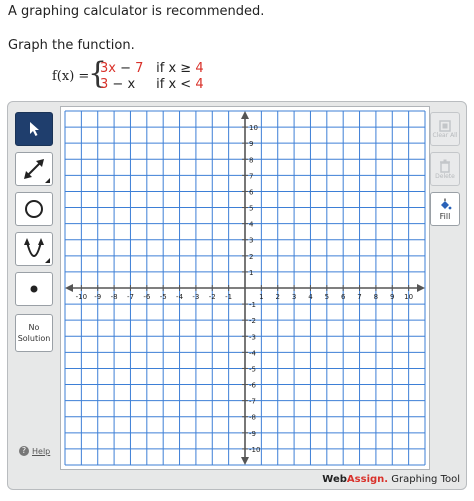  I want to click on y-tick-label: -3, so click(252, 337).